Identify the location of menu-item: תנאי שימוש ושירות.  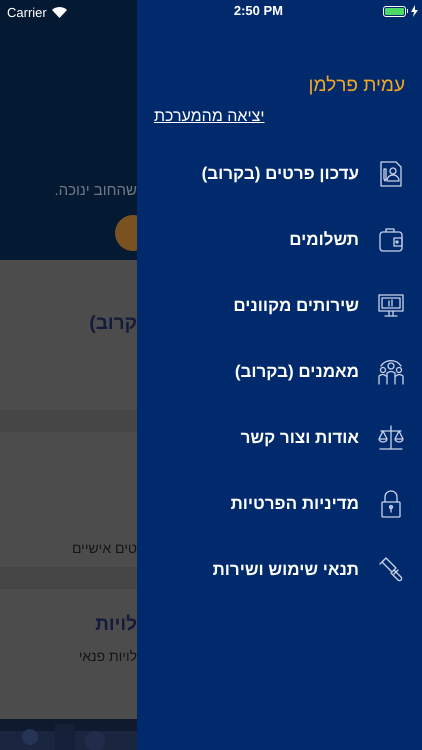
(279, 569).